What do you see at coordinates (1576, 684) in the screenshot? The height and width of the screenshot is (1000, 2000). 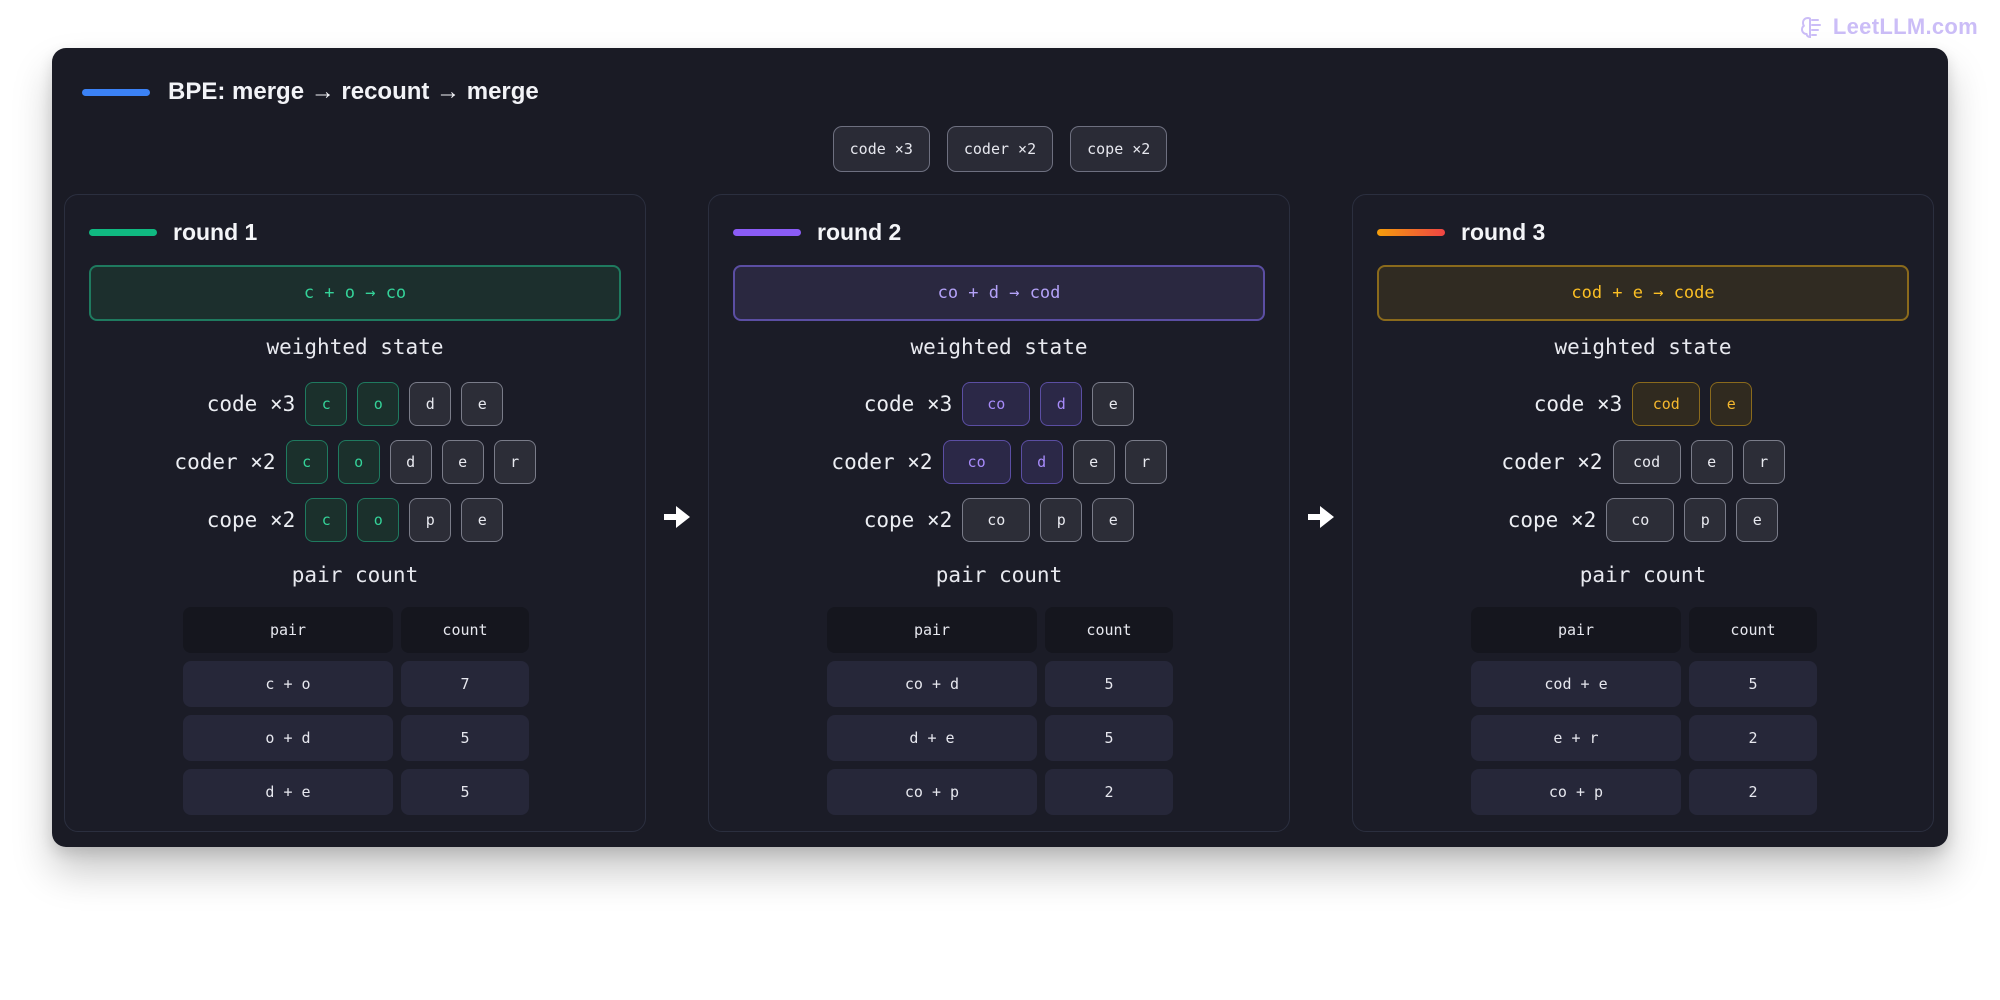 I see `pair-cell: cod + e` at bounding box center [1576, 684].